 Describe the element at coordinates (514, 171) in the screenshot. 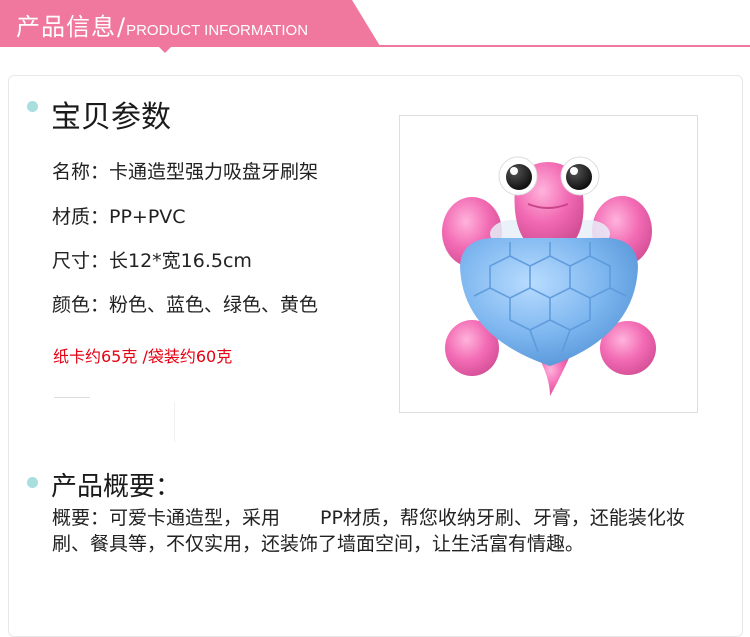

I see `eye-highlight-left` at that location.